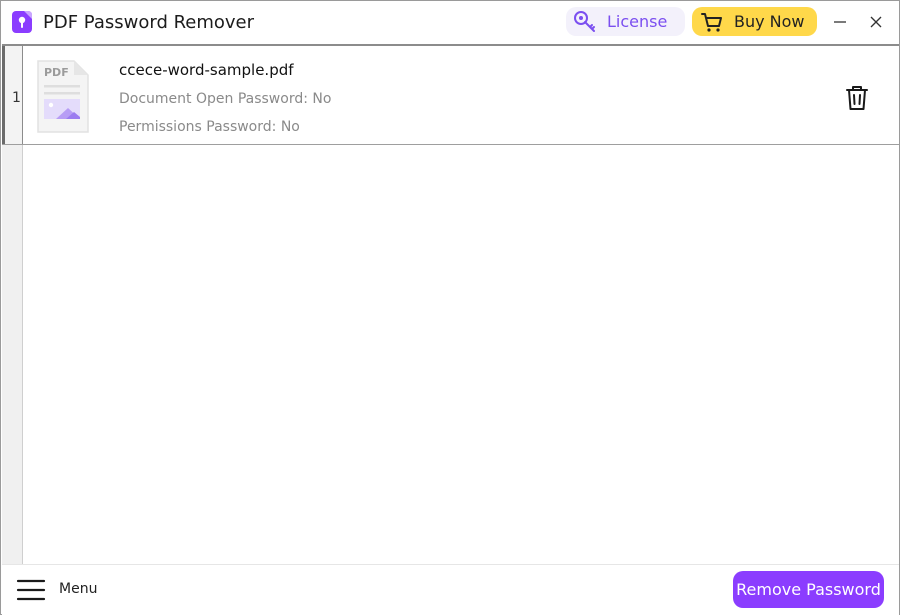  Describe the element at coordinates (78, 589) in the screenshot. I see `menu-label: Menu` at that location.